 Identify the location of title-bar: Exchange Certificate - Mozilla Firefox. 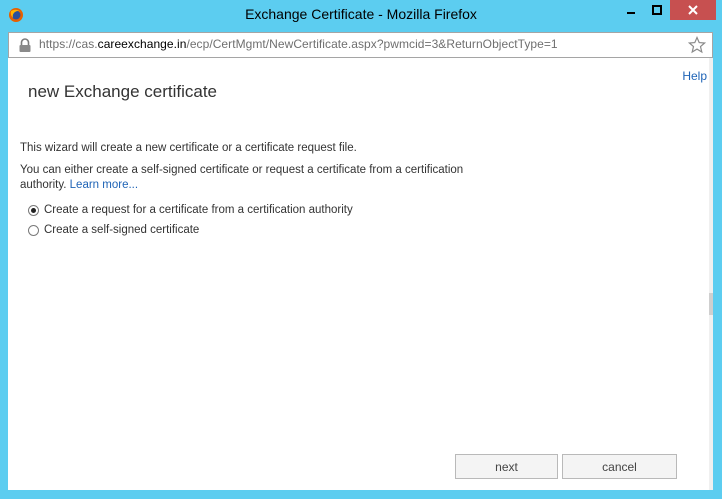
(361, 16).